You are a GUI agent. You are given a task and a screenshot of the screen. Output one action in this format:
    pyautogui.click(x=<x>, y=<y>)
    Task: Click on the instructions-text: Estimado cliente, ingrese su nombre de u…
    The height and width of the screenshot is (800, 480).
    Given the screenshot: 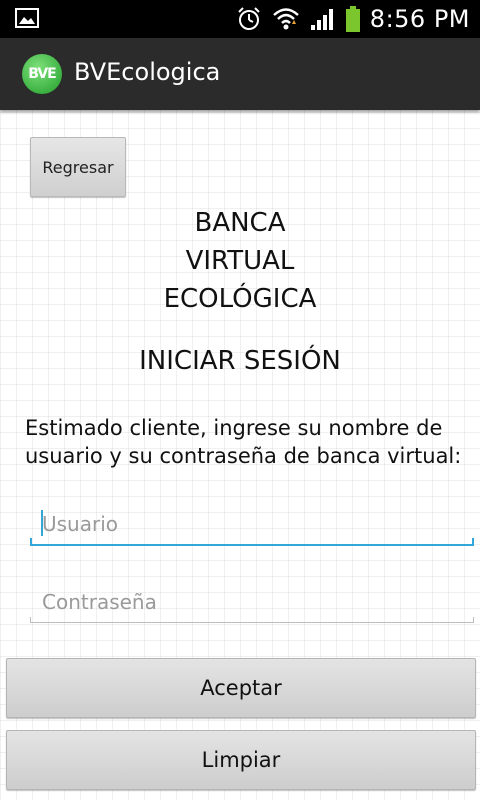 What is the action you would take?
    pyautogui.click(x=243, y=442)
    